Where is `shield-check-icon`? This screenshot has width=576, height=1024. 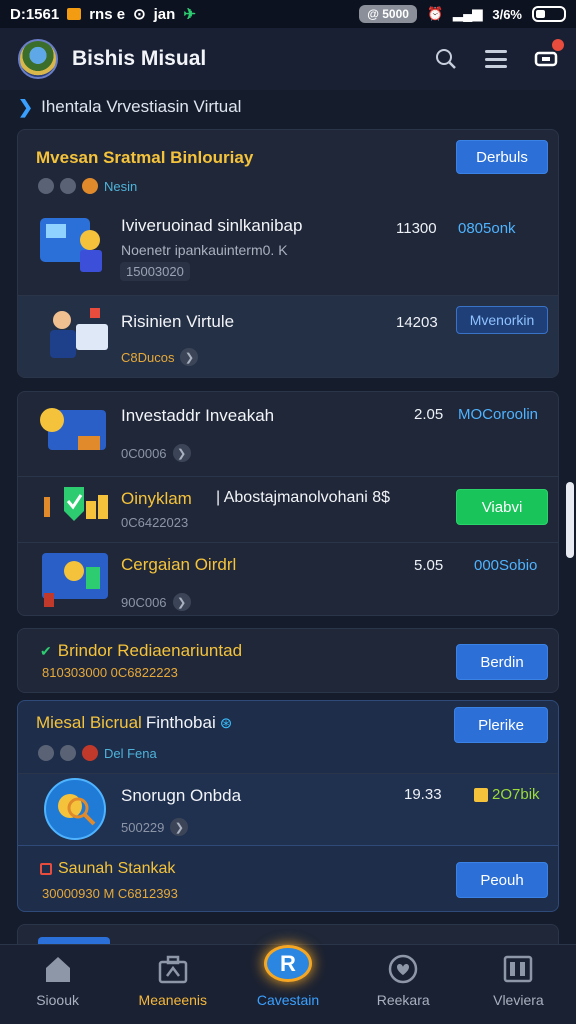
shield-check-icon is located at coordinates (76, 504).